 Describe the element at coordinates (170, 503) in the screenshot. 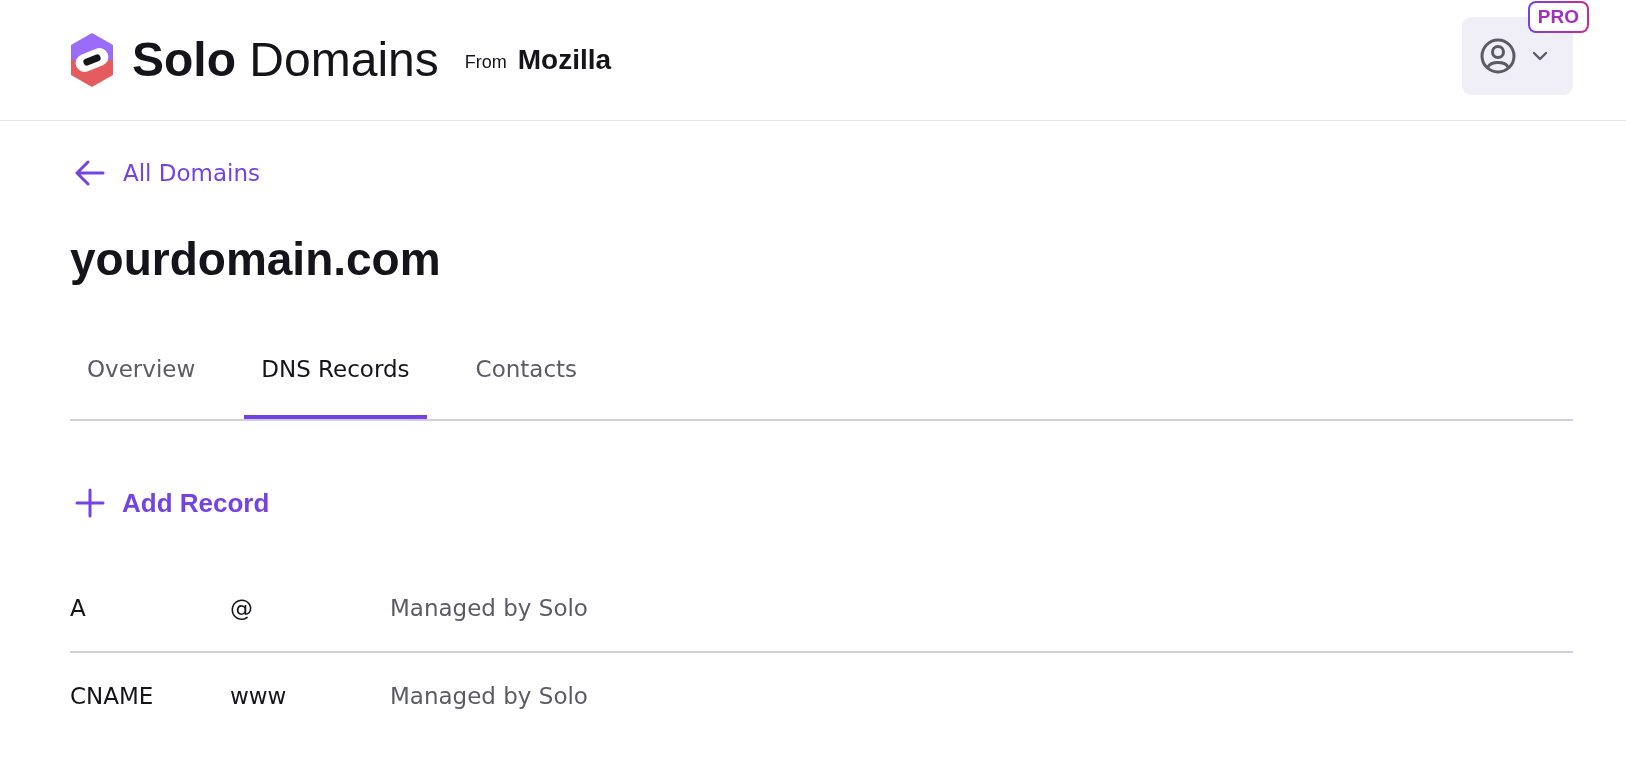

I see `add-record-button: Add Record` at that location.